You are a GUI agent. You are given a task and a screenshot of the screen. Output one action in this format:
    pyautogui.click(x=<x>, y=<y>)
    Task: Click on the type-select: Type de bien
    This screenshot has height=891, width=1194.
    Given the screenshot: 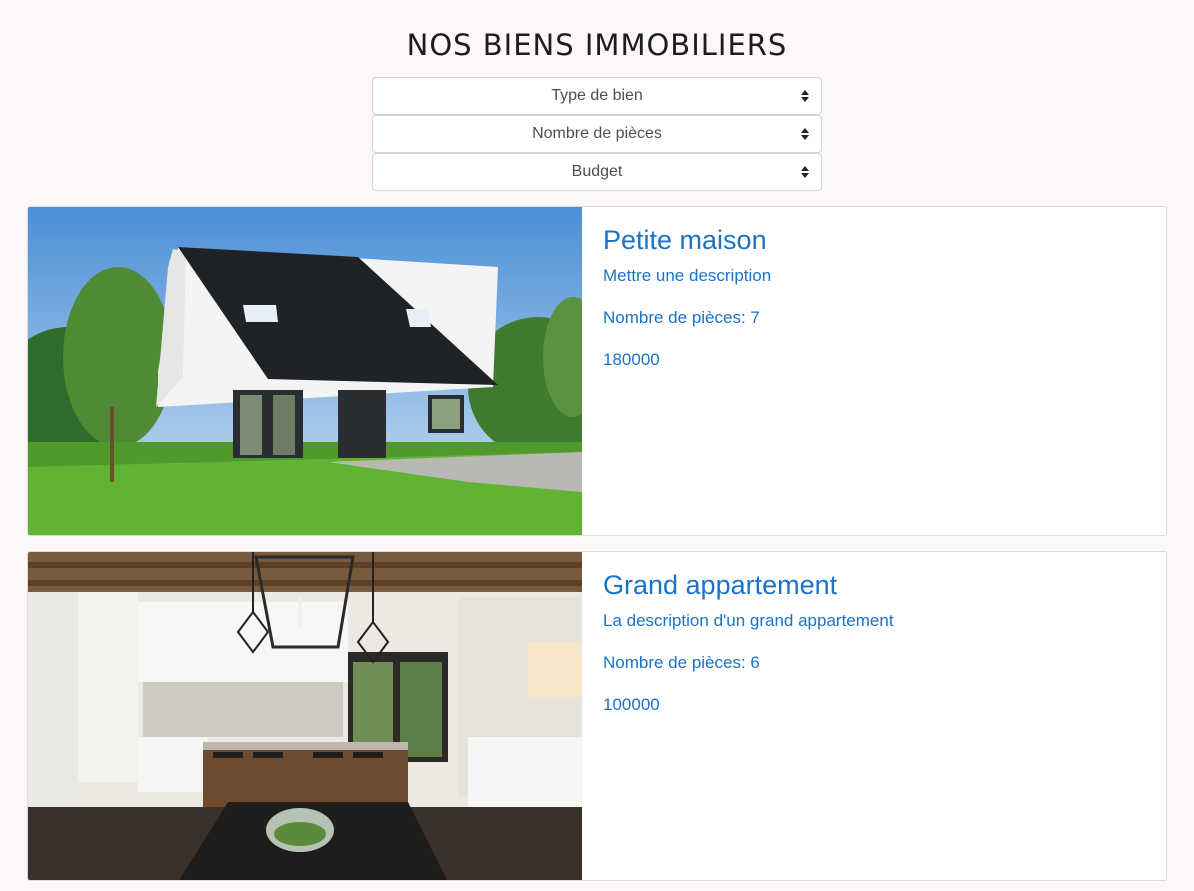 What is the action you would take?
    pyautogui.click(x=597, y=96)
    